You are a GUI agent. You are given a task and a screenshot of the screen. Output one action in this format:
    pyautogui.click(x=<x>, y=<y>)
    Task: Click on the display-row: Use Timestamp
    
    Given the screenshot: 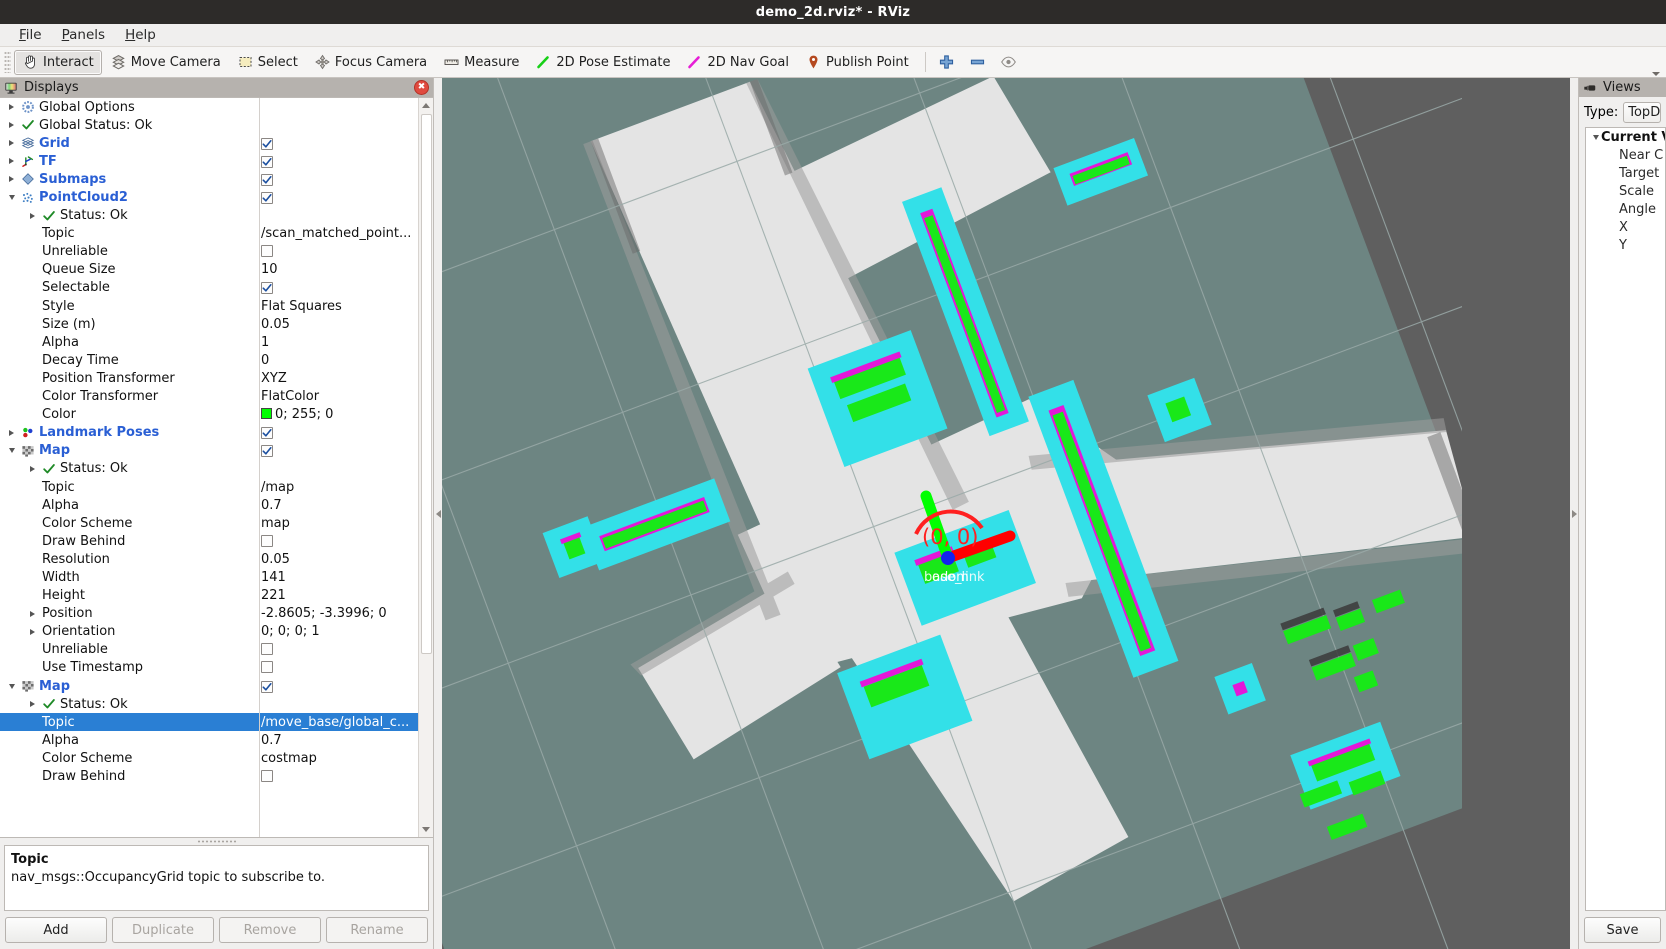 What is the action you would take?
    pyautogui.click(x=209, y=668)
    